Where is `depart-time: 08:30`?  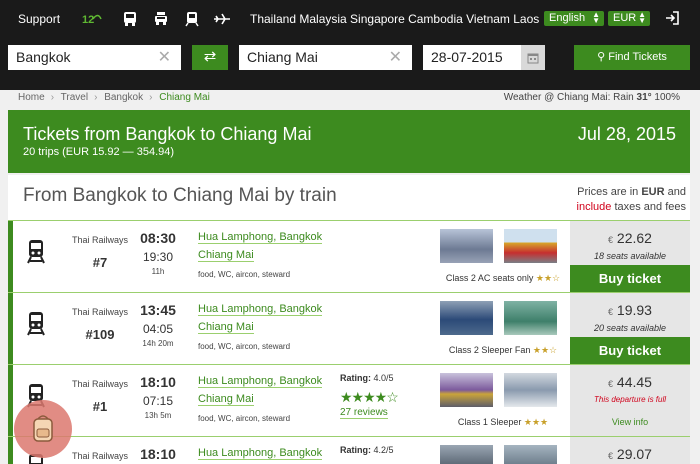
depart-time: 08:30 is located at coordinates (158, 238).